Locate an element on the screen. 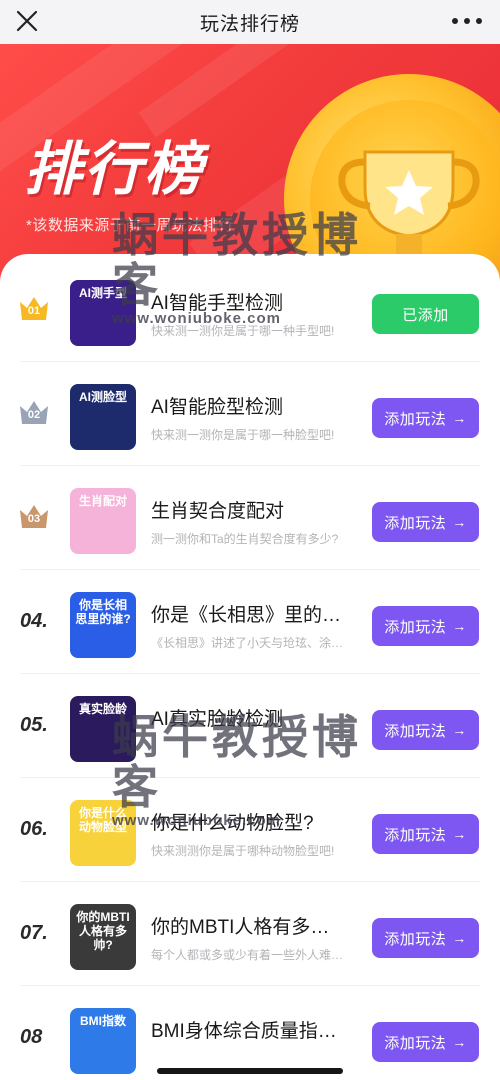 The height and width of the screenshot is (1080, 500). thumbnail-label: AI测手型 is located at coordinates (102, 293).